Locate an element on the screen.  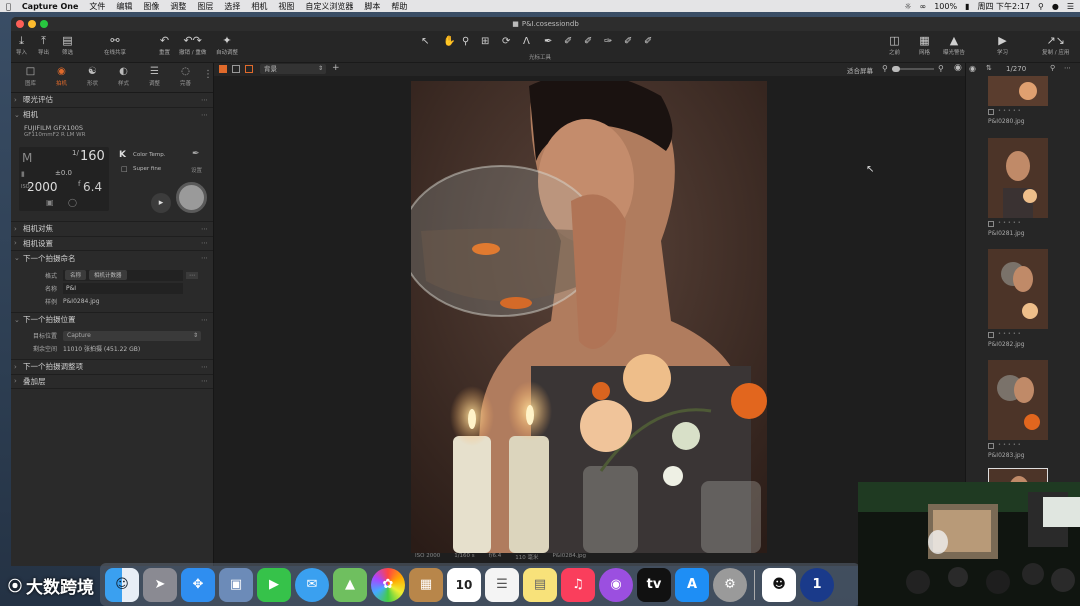
tab-finish: ◌ 完善 is located at coordinates (185, 77).